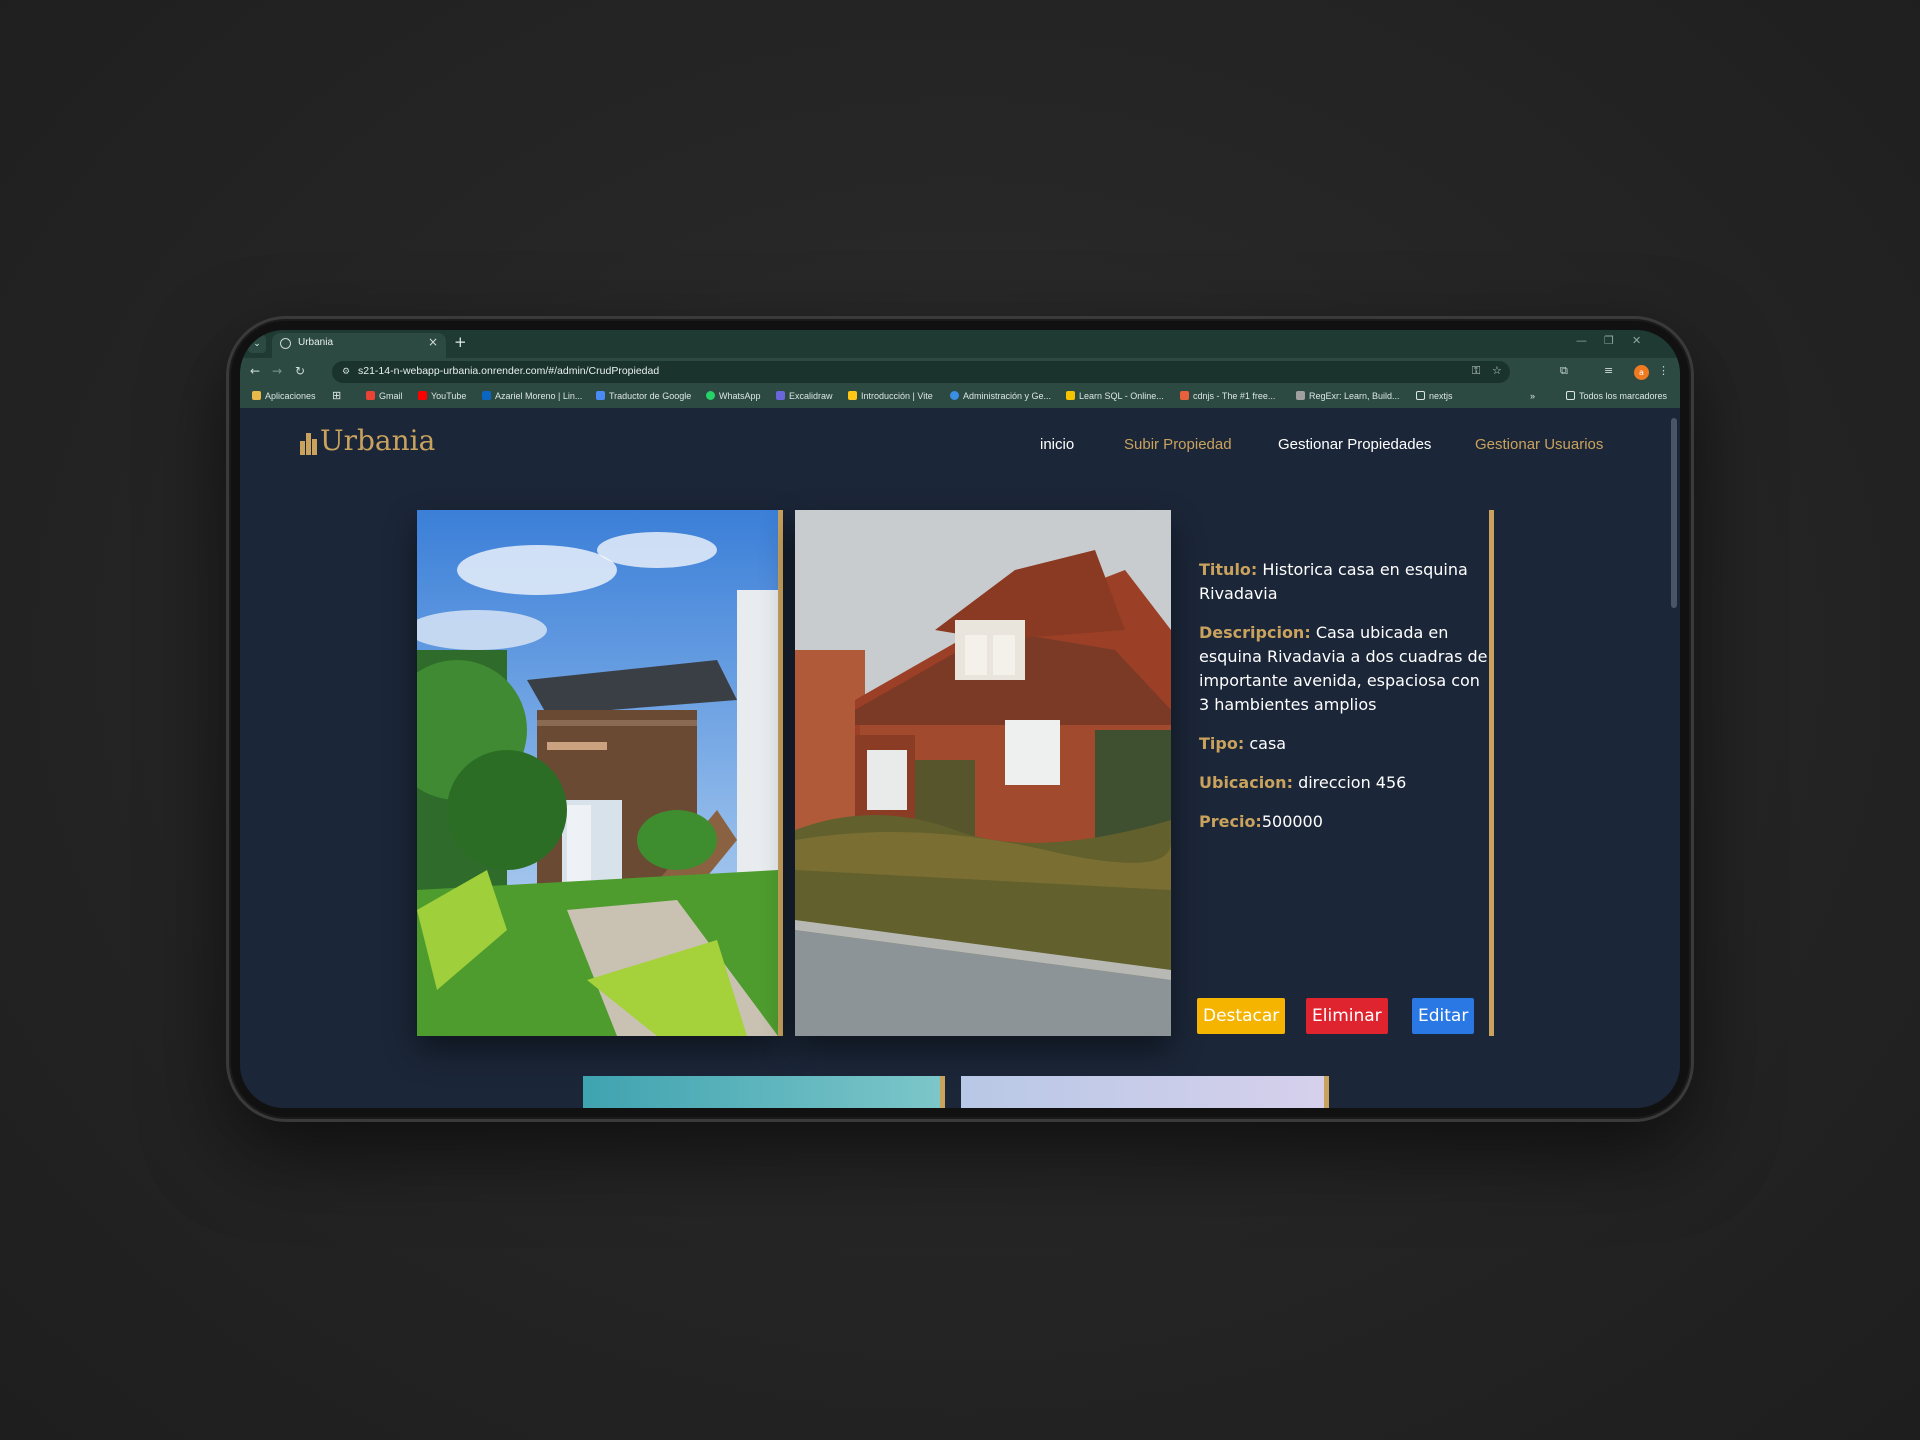 Image resolution: width=1920 pixels, height=1440 pixels. What do you see at coordinates (1616, 396) in the screenshot?
I see `all-bookmarks-folder: Todos los marcadores` at bounding box center [1616, 396].